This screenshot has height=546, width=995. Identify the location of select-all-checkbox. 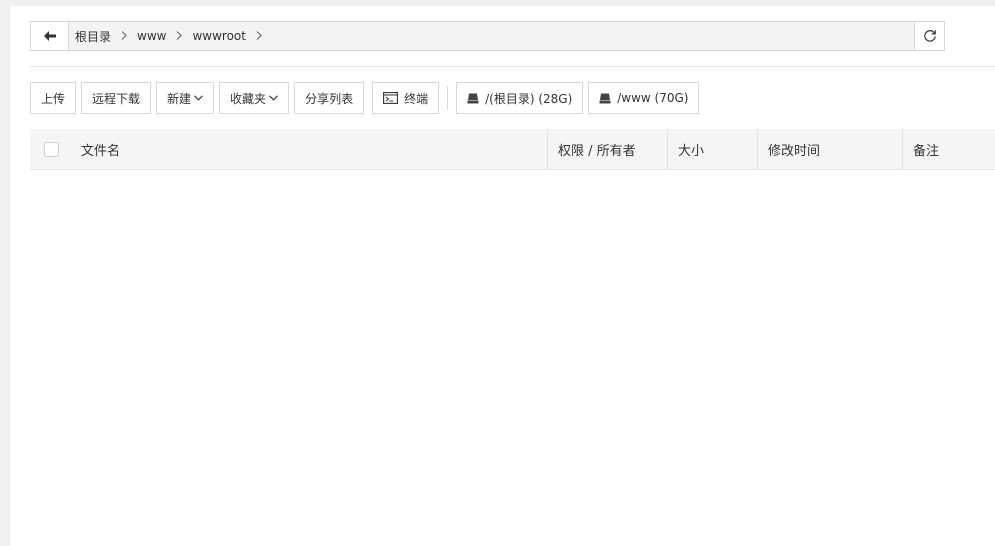
(51, 149).